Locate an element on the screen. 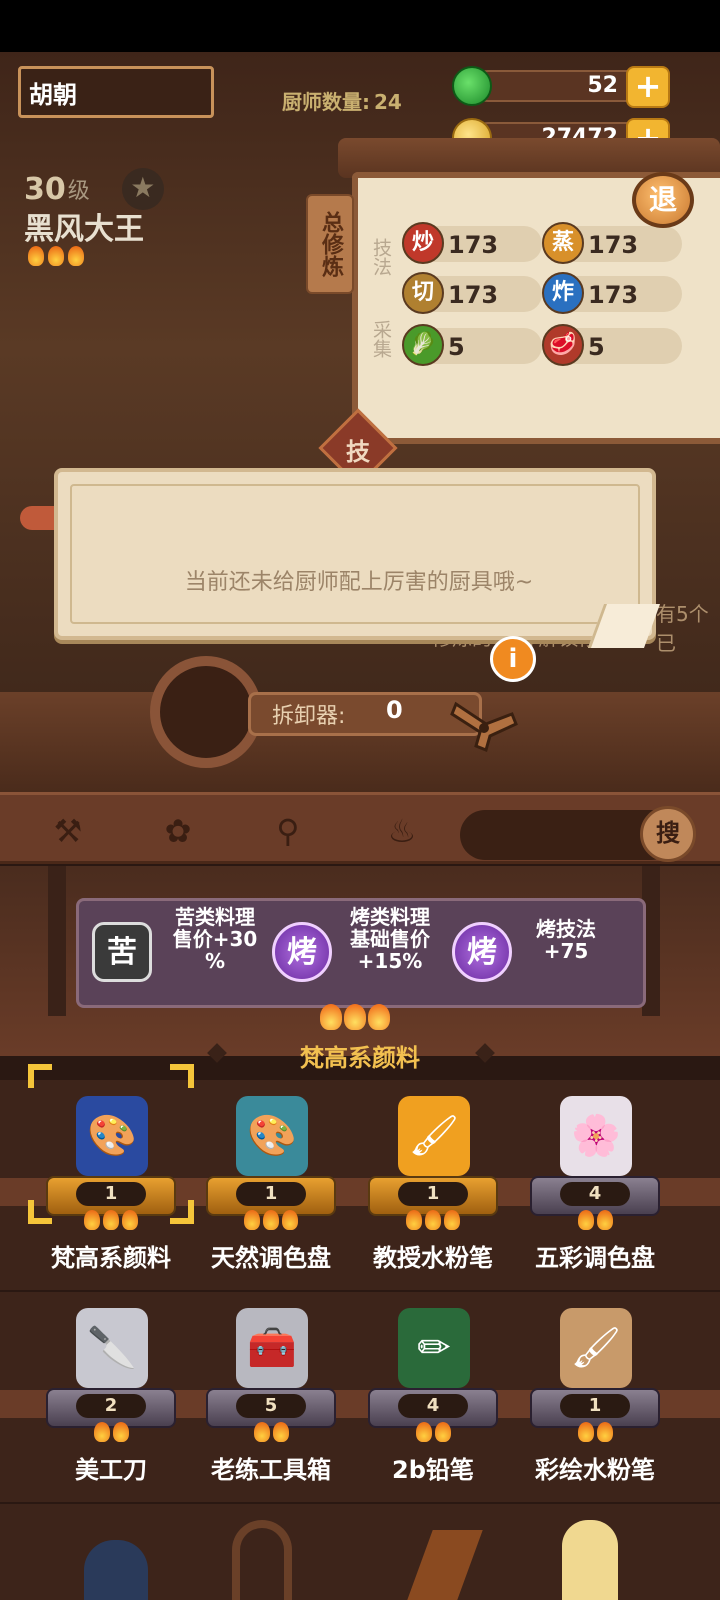 This screenshot has width=720, height=1600. jade-icon is located at coordinates (472, 86).